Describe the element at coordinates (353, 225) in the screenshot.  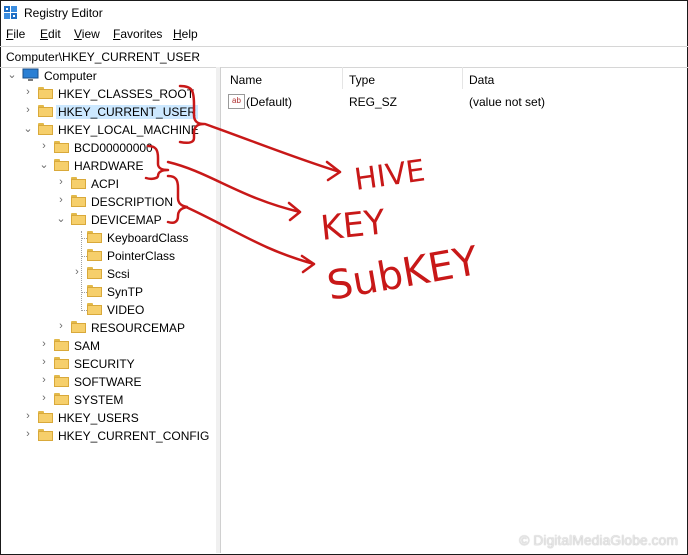
I see `annotation-key-label: KEY` at that location.